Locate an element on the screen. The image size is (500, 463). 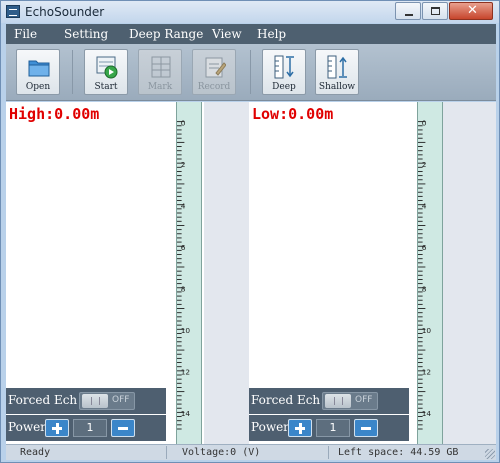
toolbar: Open Start Mark Record Deep Shallow is located at coordinates (251, 72).